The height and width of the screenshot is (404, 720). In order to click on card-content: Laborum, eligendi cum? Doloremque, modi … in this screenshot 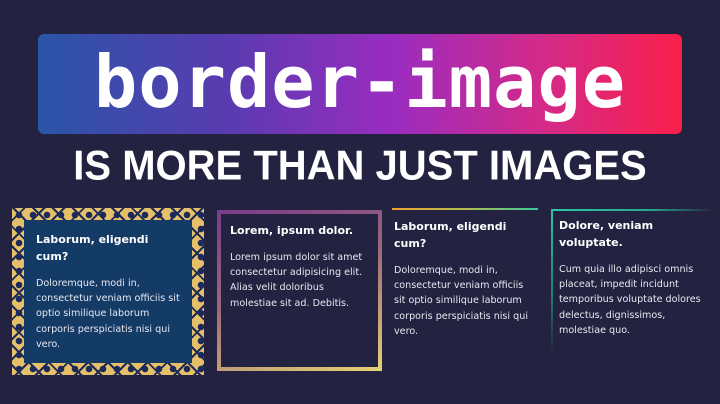, I will do `click(108, 291)`.